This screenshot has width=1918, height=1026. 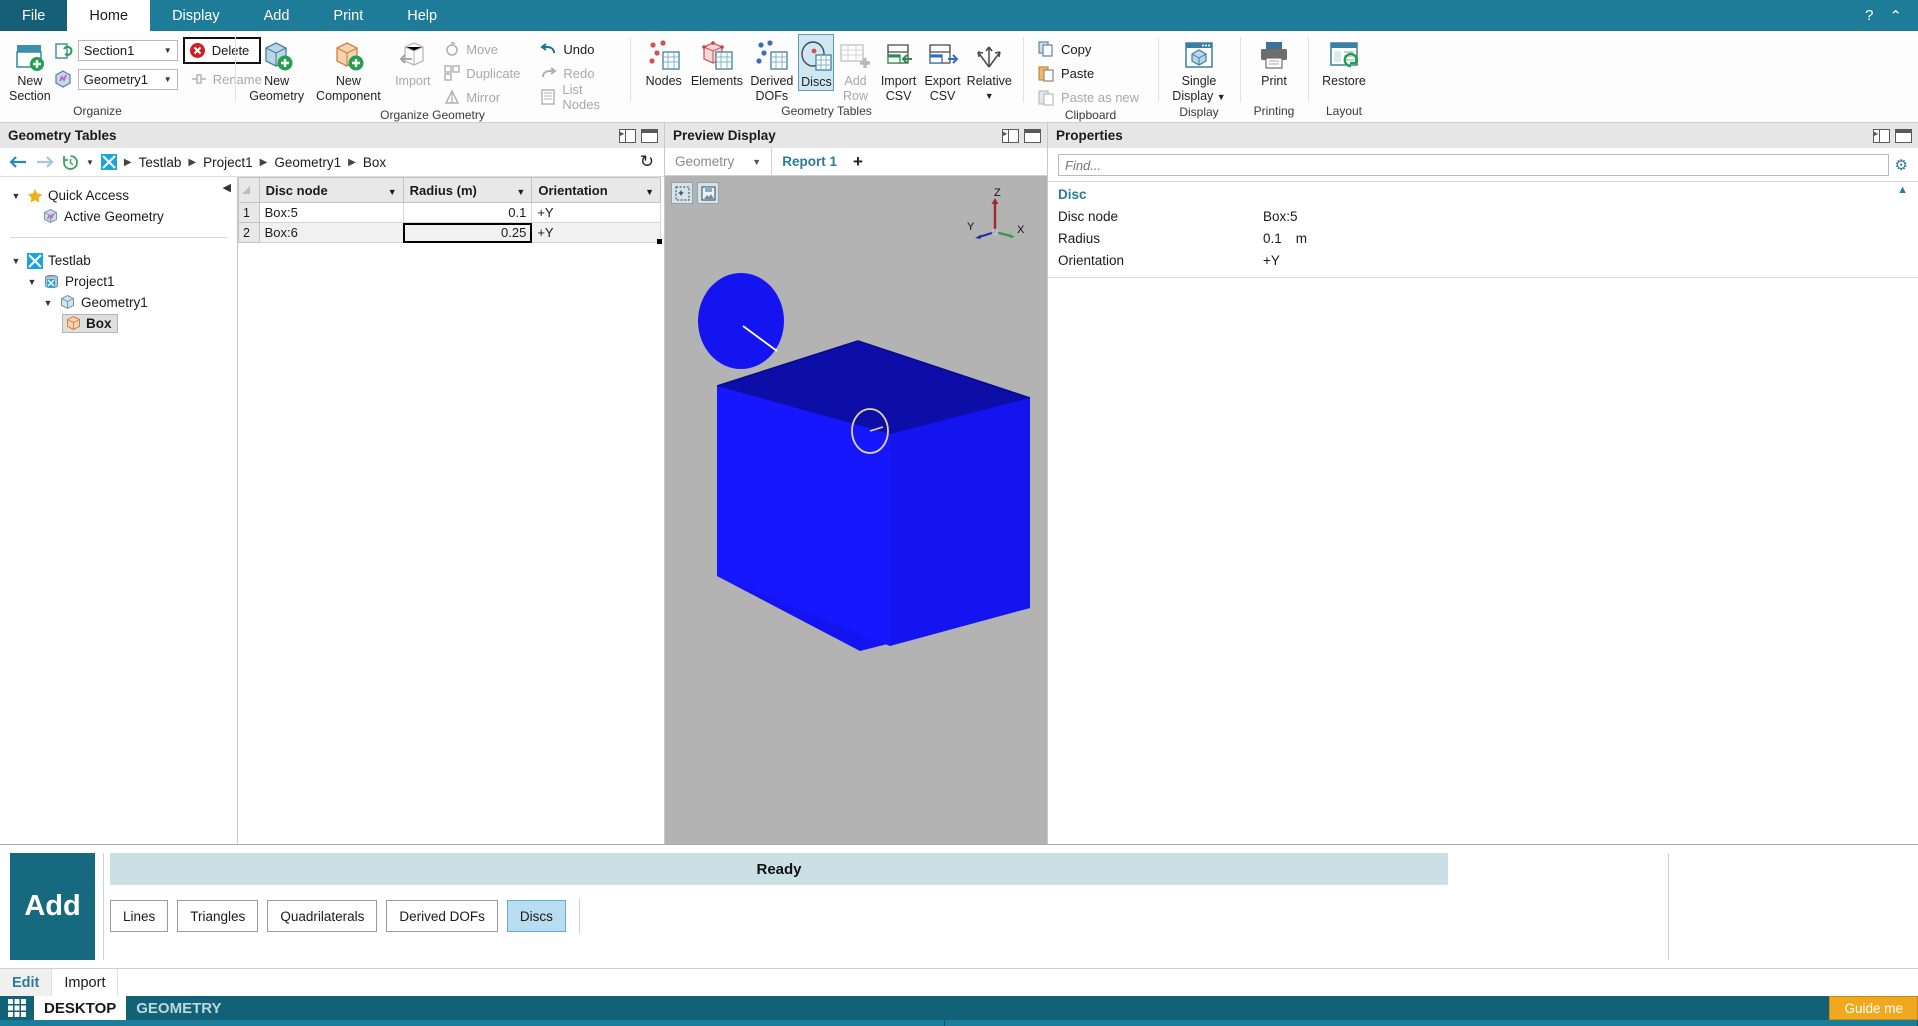 What do you see at coordinates (80, 1008) in the screenshot?
I see `taskbar-item-desktop: DESKTOP` at bounding box center [80, 1008].